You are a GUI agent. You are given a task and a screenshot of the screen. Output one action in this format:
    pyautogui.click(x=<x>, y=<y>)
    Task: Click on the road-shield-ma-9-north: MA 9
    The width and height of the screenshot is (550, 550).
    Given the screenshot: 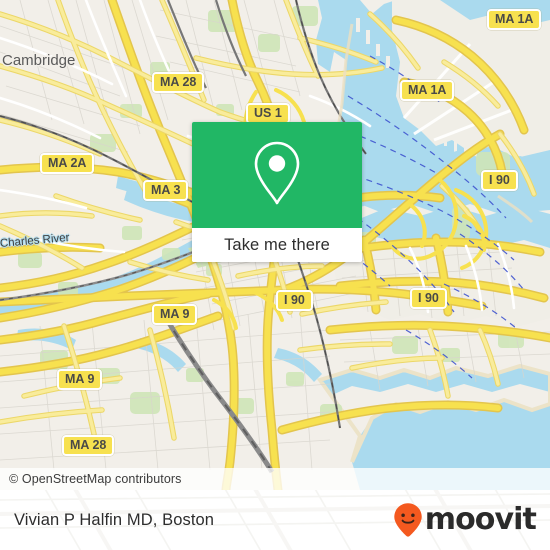 What is the action you would take?
    pyautogui.click(x=175, y=314)
    